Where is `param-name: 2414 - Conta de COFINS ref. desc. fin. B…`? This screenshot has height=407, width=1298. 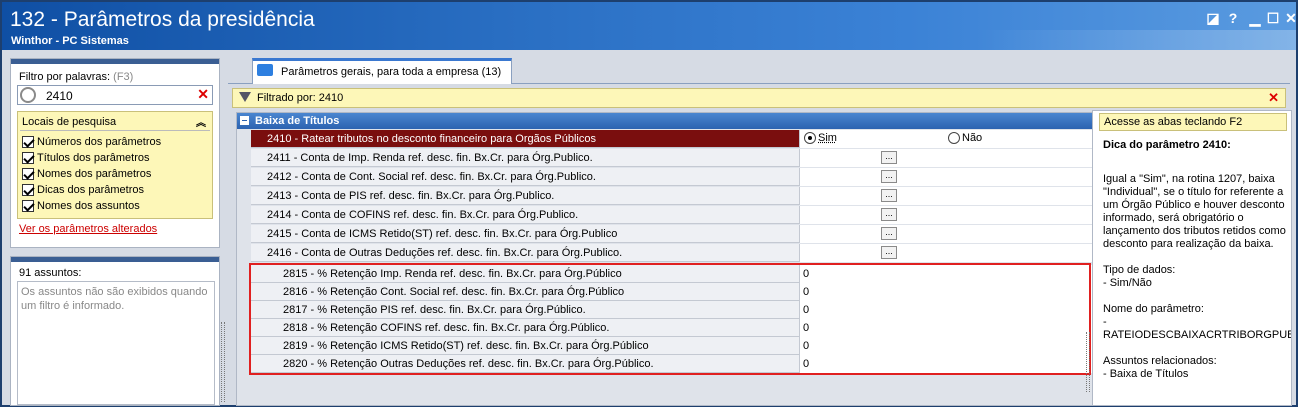 param-name: 2414 - Conta de COFINS ref. desc. fin. B… is located at coordinates (423, 215).